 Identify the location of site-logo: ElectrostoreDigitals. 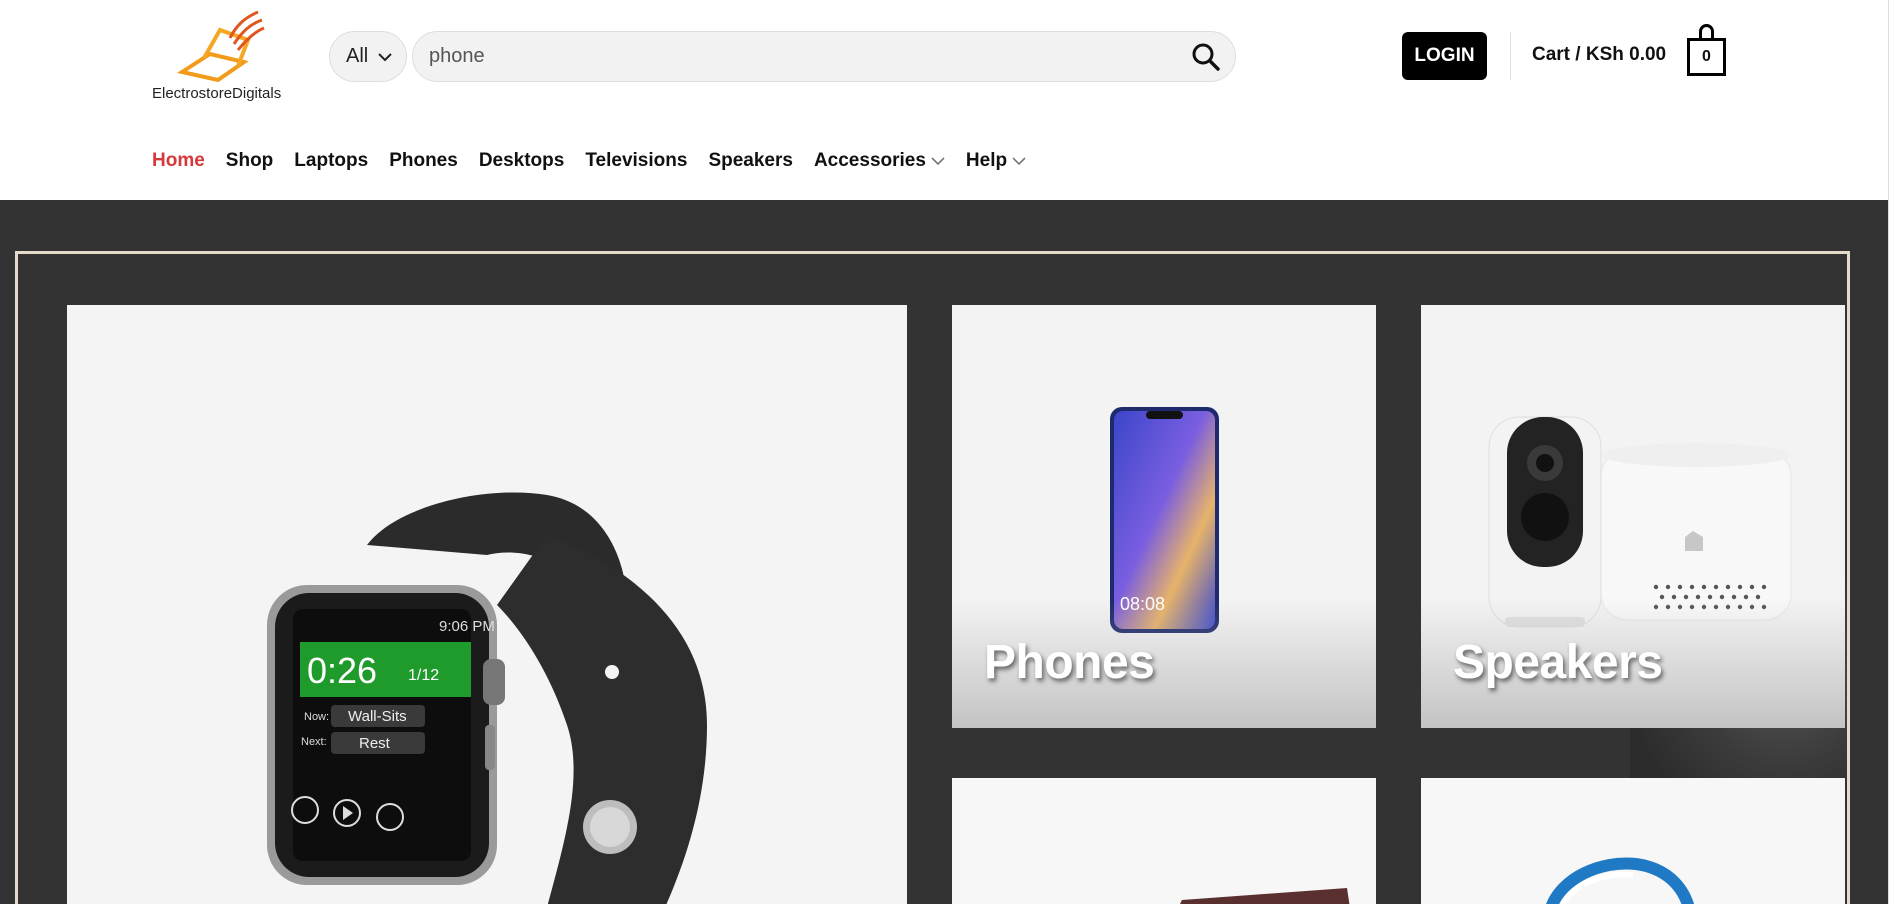
(219, 57).